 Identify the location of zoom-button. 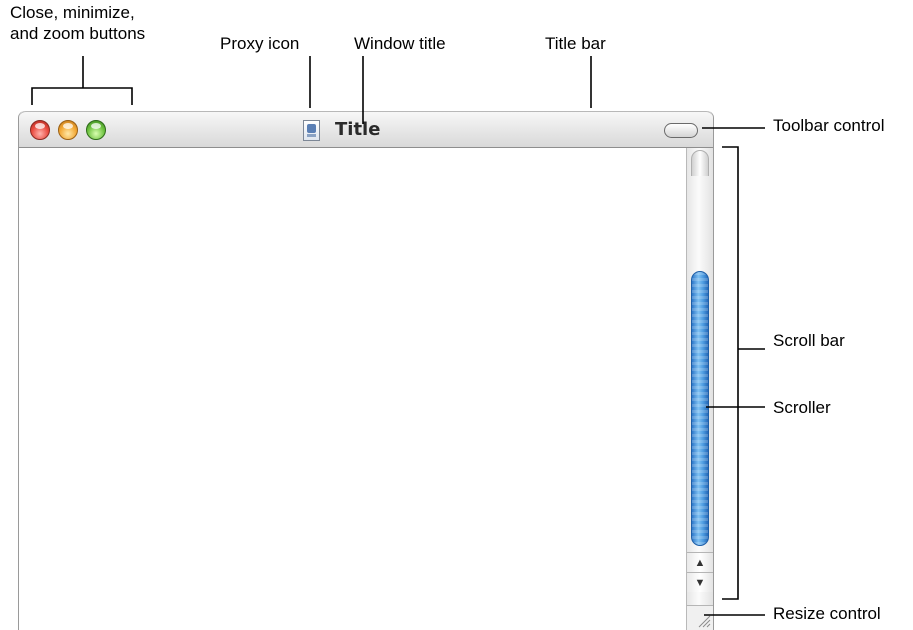
(96, 130).